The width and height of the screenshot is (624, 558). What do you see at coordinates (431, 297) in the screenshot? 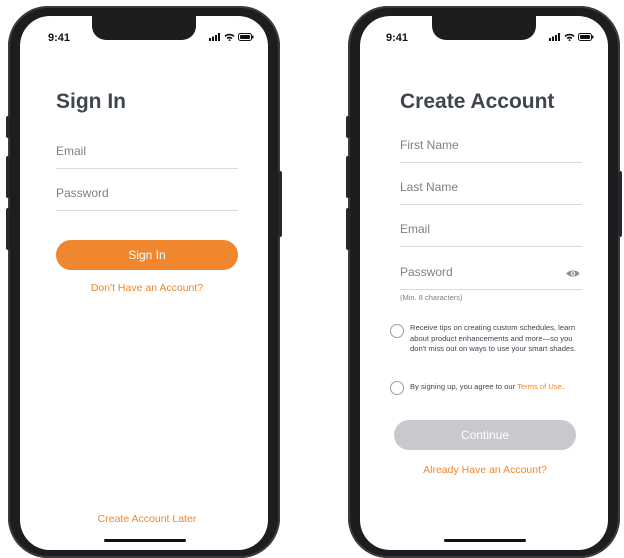
I see `password-hint: (Min. 8 characters)` at bounding box center [431, 297].